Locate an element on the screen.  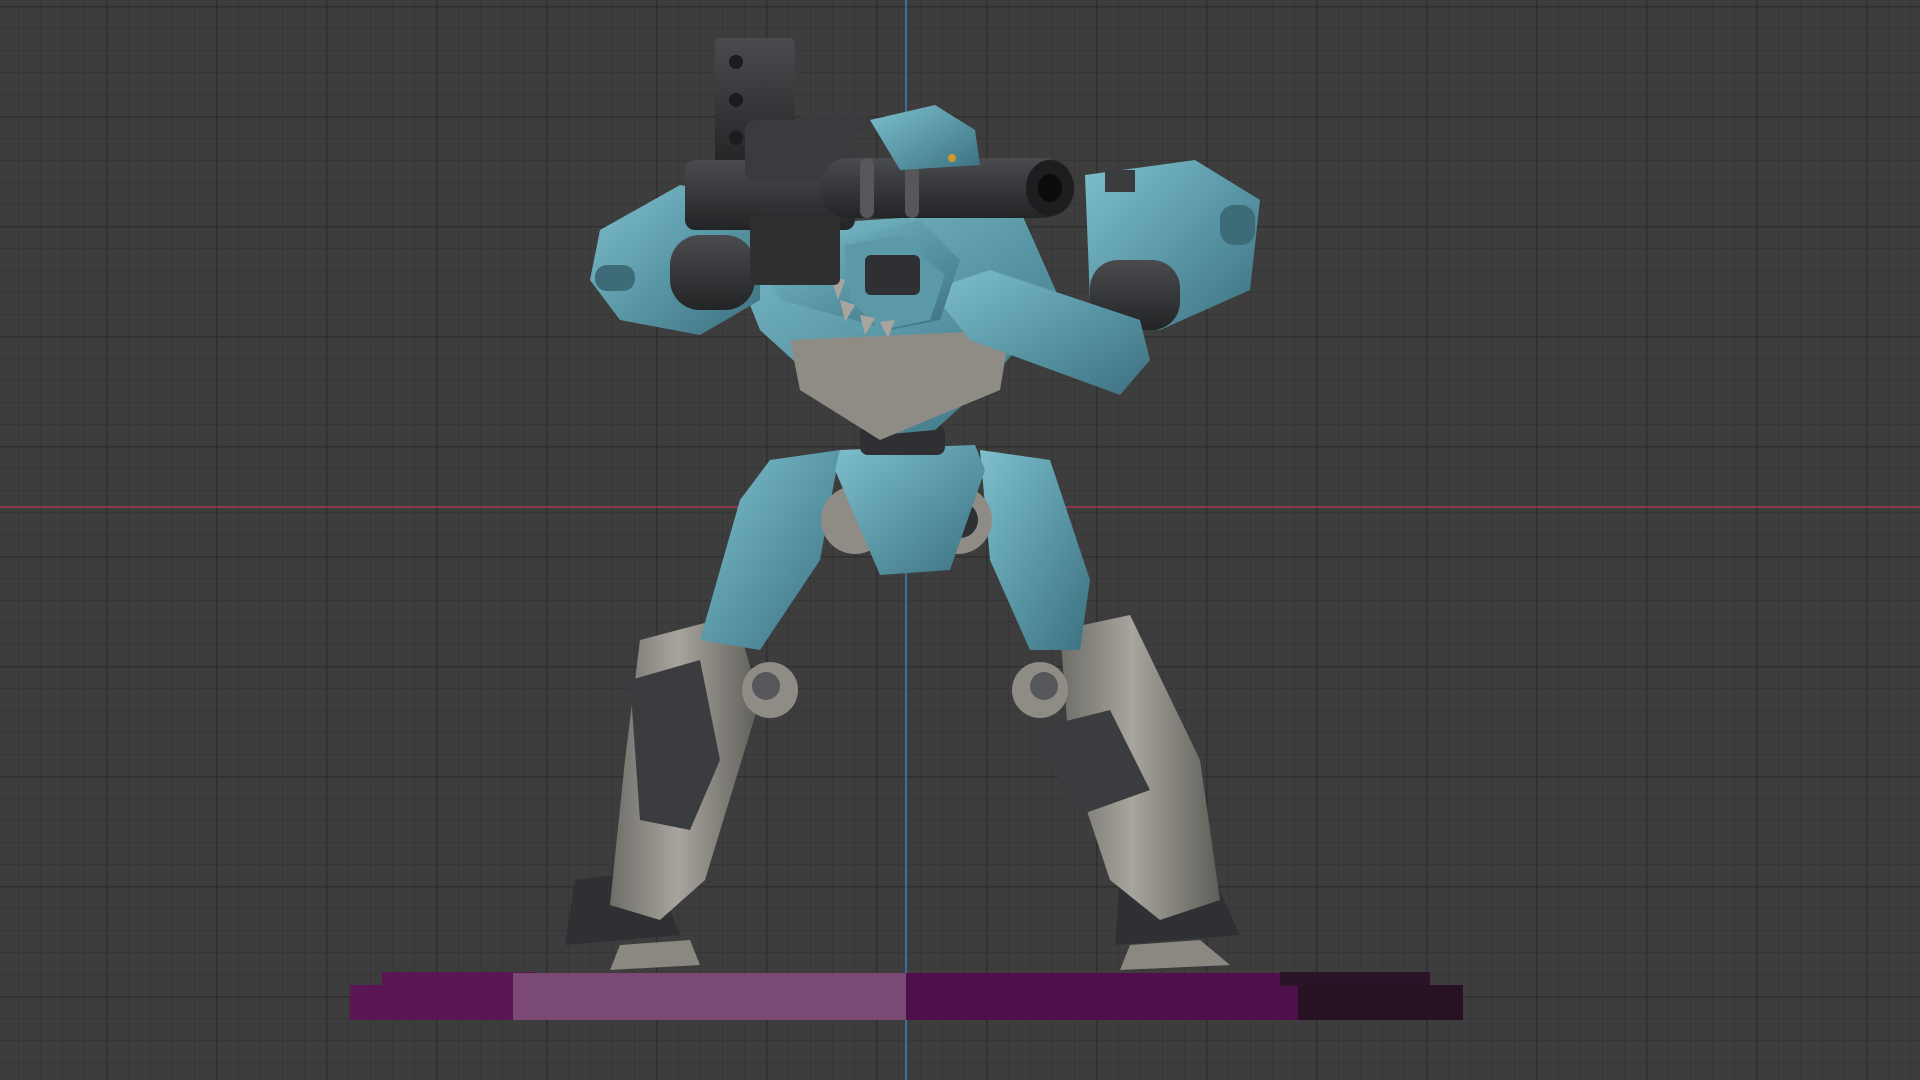
right-thigh is located at coordinates (1035, 550).